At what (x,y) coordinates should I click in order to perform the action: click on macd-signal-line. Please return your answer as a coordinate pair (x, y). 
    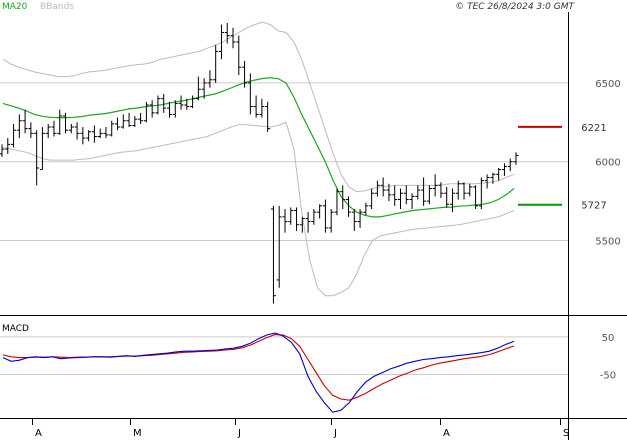
    Looking at the image, I should click on (258, 367).